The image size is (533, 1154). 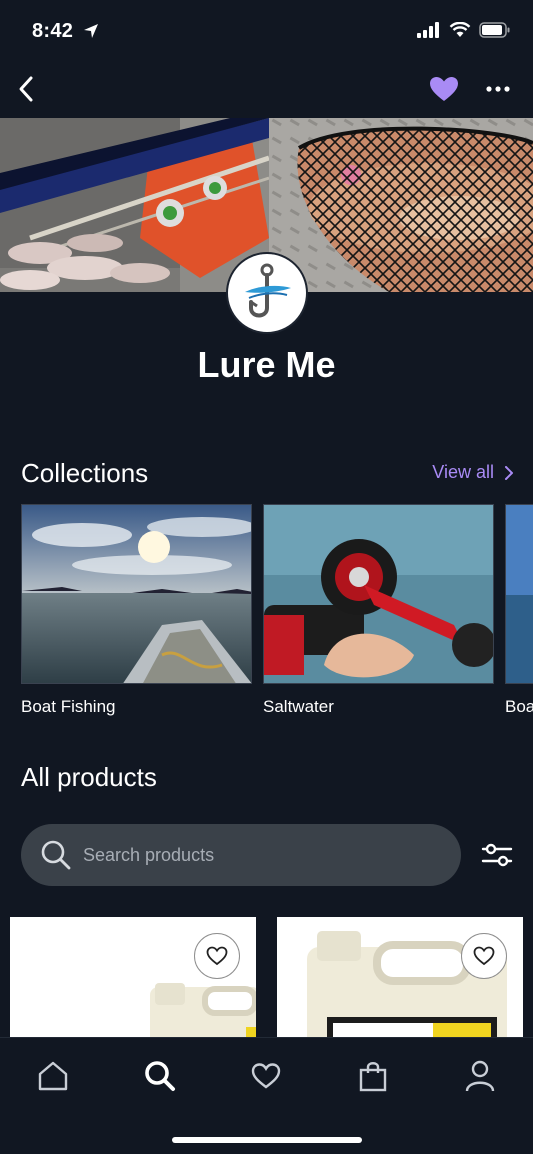 I want to click on collection-image-partial, so click(x=519, y=594).